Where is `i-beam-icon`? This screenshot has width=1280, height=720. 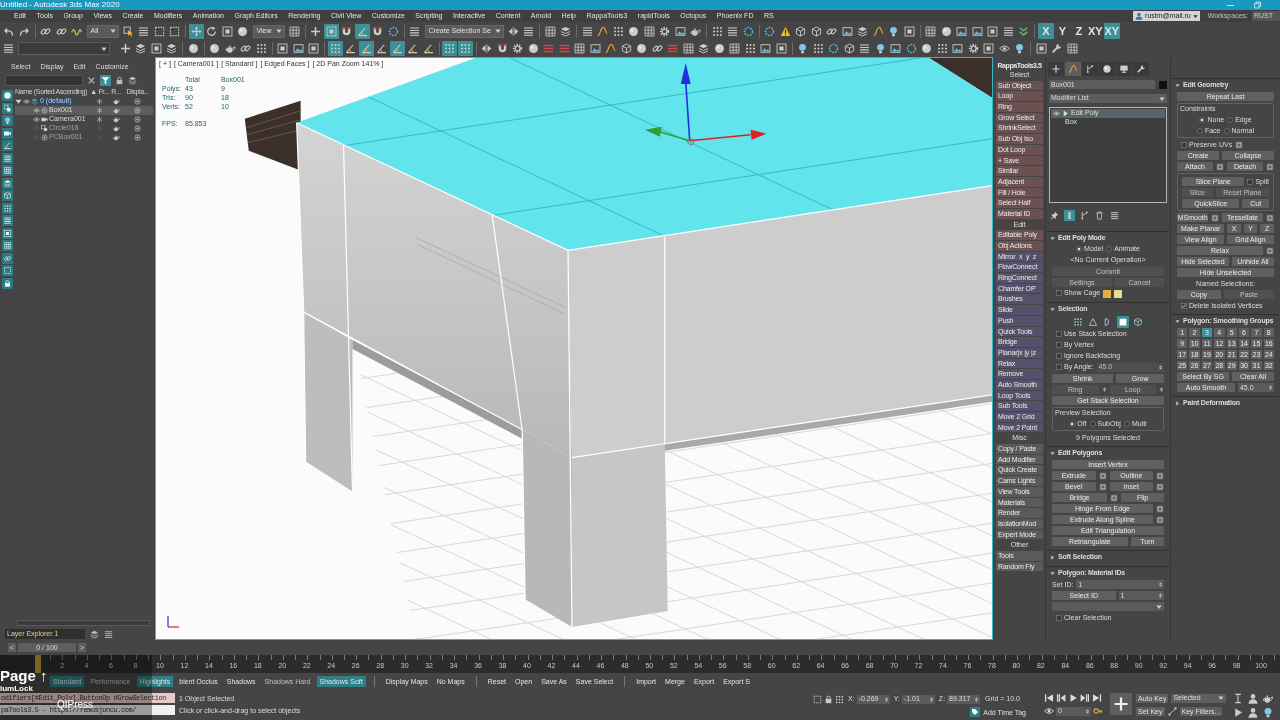
i-beam-icon is located at coordinates (1238, 698).